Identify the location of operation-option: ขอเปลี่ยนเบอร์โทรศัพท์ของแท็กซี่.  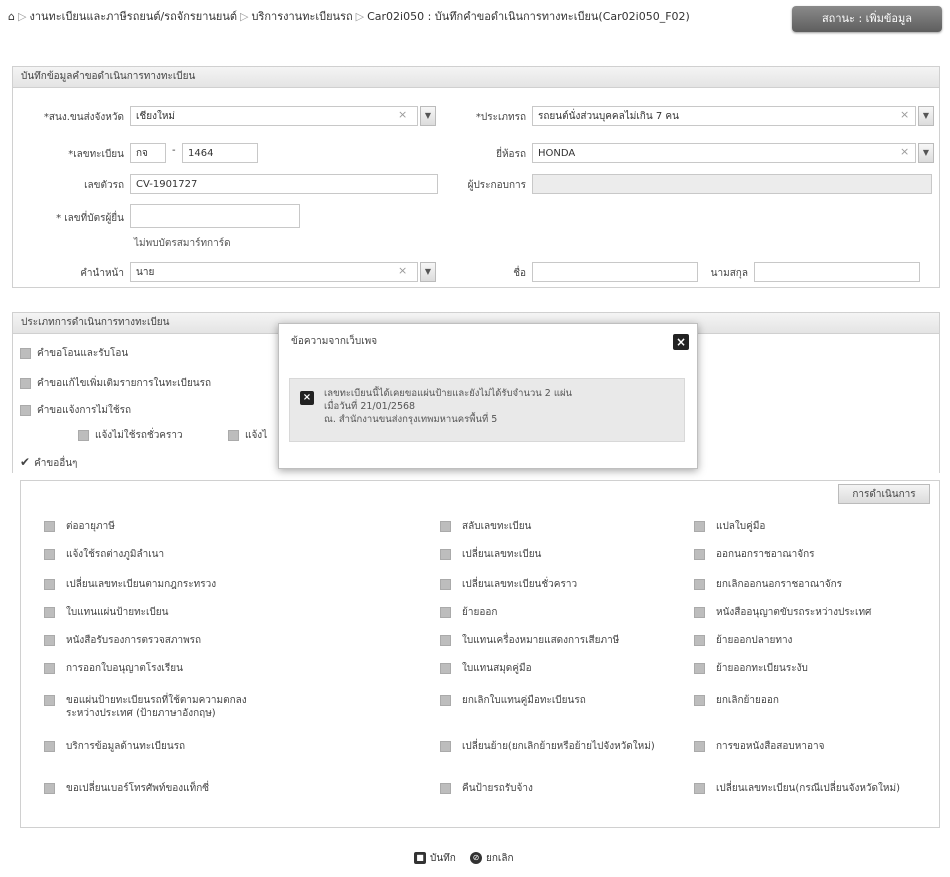
(162, 797).